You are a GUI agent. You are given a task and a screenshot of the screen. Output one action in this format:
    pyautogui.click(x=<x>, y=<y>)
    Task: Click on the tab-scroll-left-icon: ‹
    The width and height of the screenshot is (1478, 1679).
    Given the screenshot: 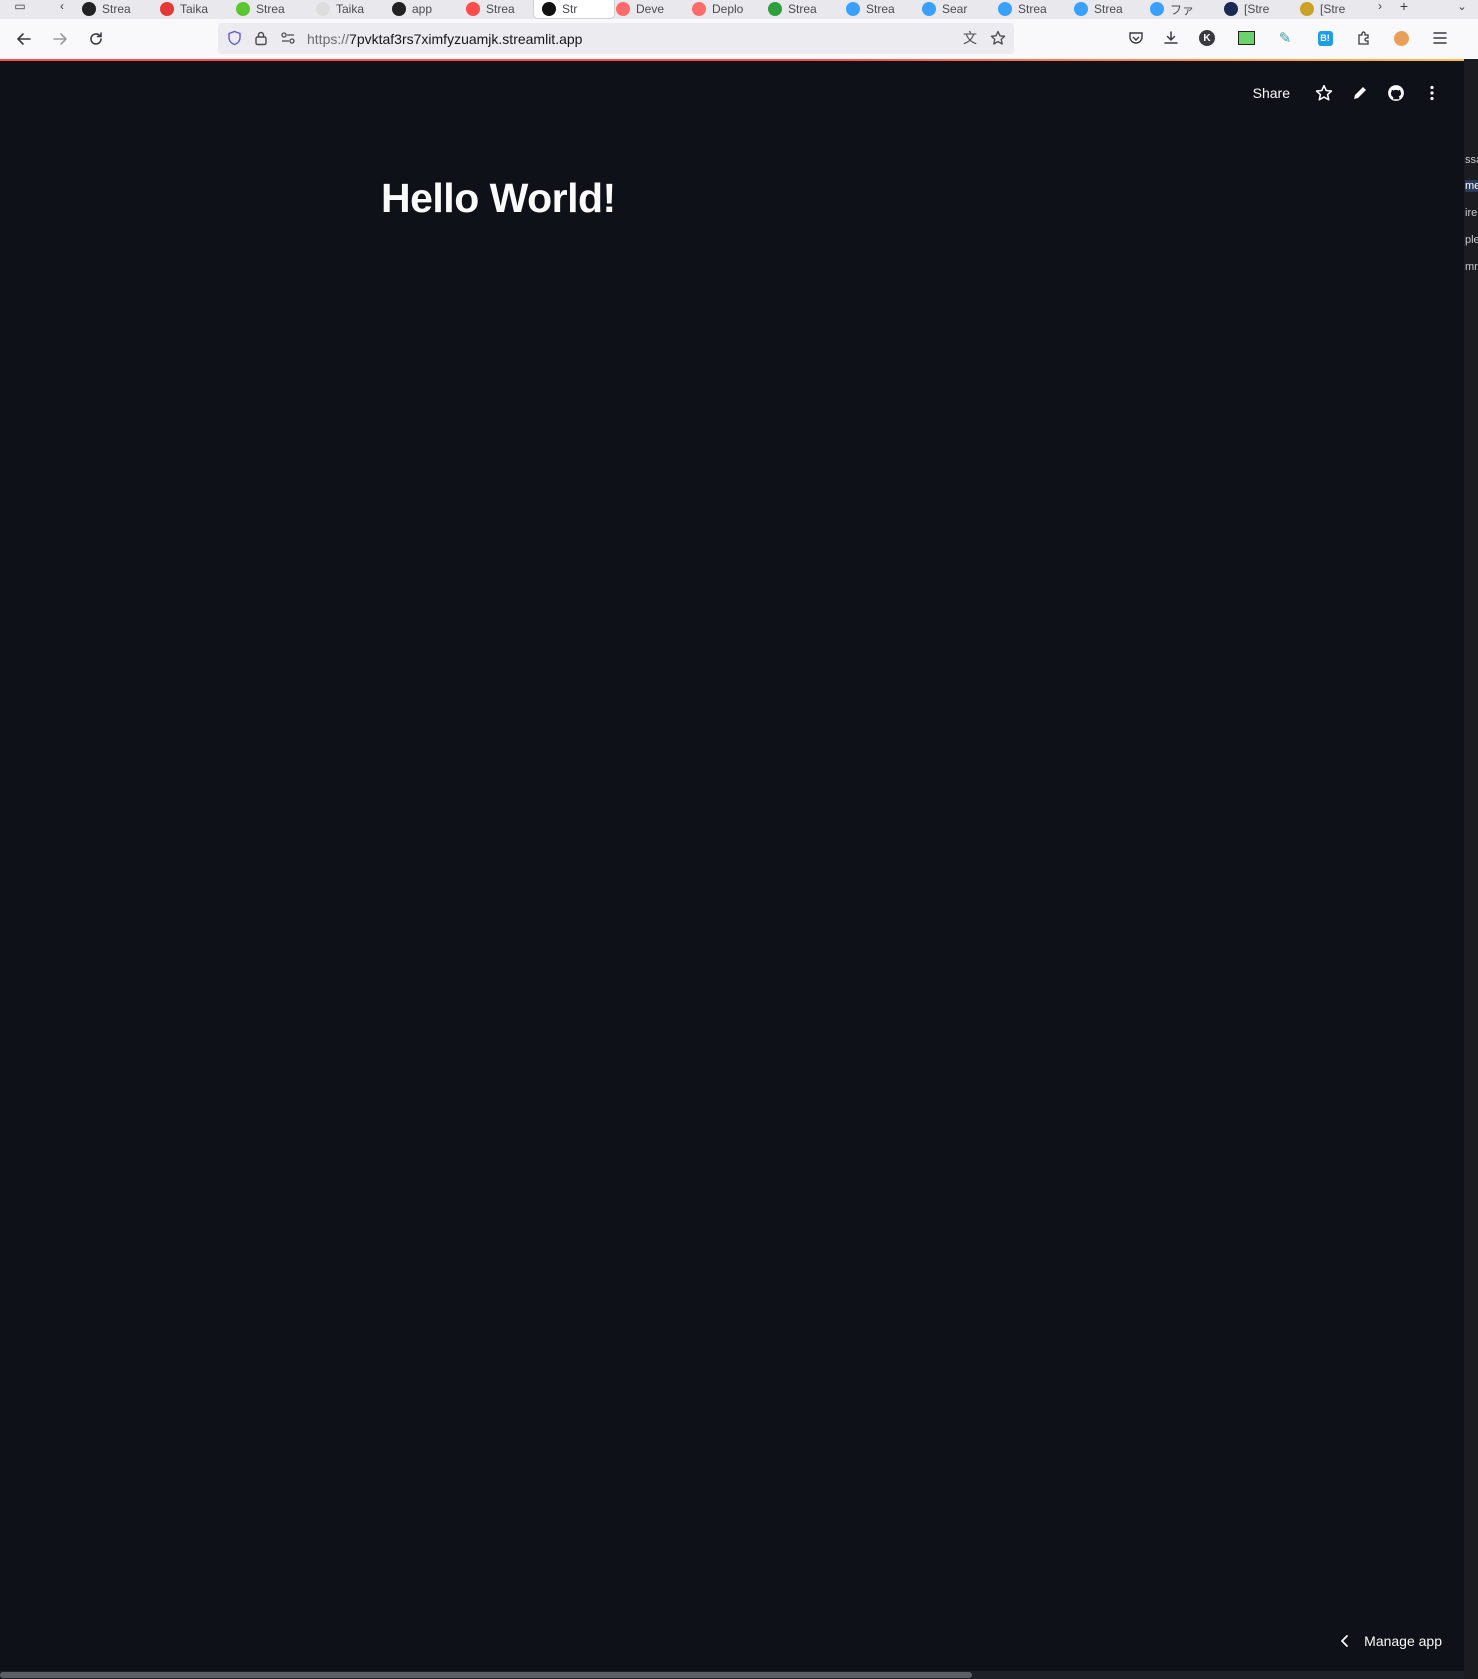 What is the action you would take?
    pyautogui.click(x=62, y=9)
    